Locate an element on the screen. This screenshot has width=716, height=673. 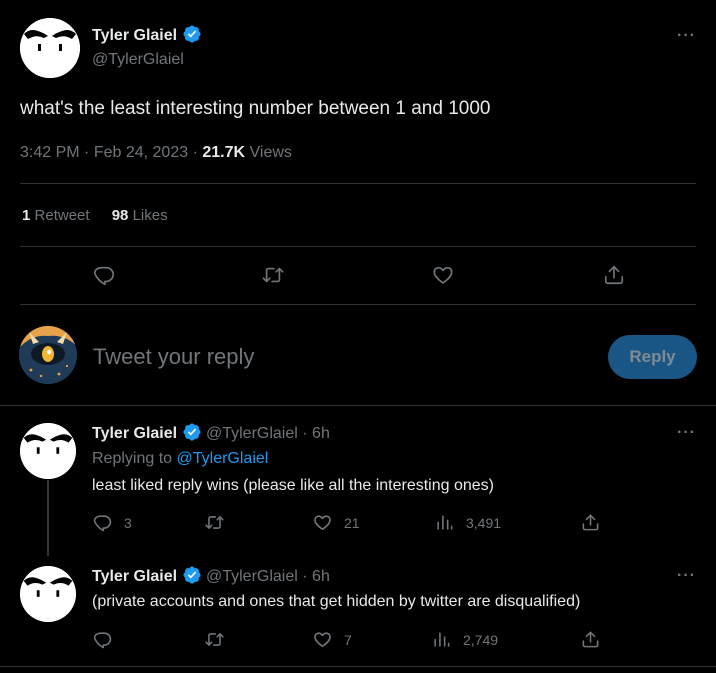
current-user-avatar is located at coordinates (48, 355).